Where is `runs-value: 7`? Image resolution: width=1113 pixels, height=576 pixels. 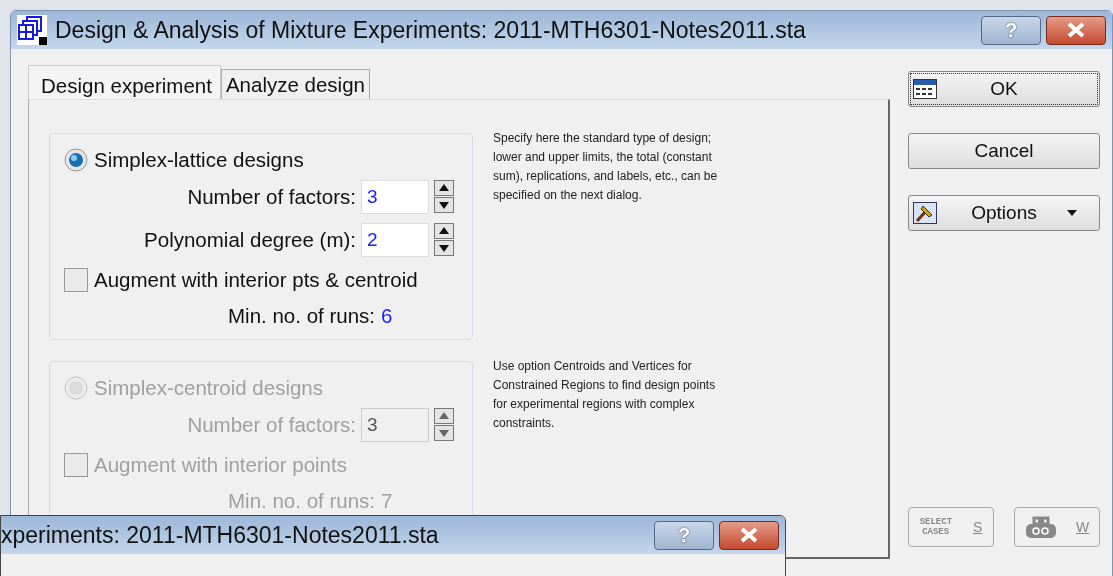 runs-value: 7 is located at coordinates (387, 501).